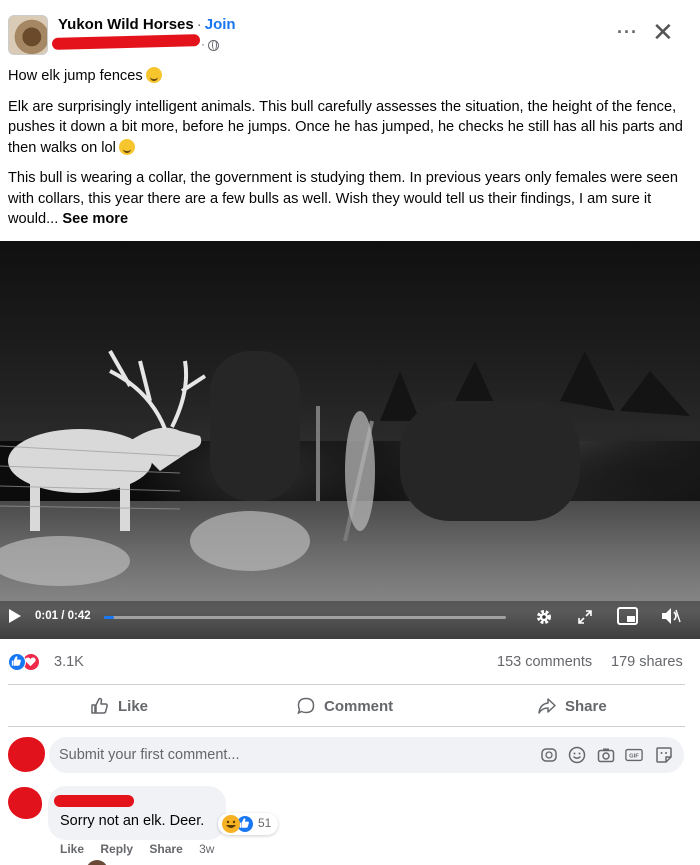 The height and width of the screenshot is (865, 700). I want to click on comment-actions: Like Reply Share 3w, so click(143, 849).